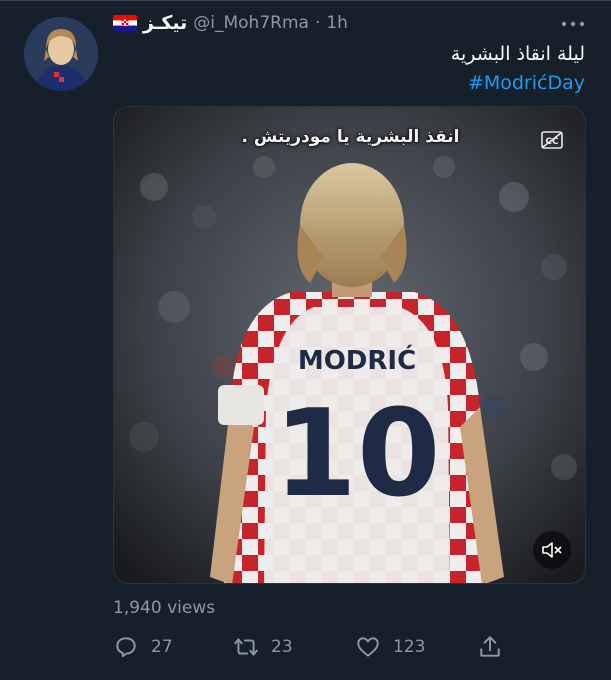 This screenshot has width=611, height=680. Describe the element at coordinates (164, 608) in the screenshot. I see `view-count: 1,940 views` at that location.